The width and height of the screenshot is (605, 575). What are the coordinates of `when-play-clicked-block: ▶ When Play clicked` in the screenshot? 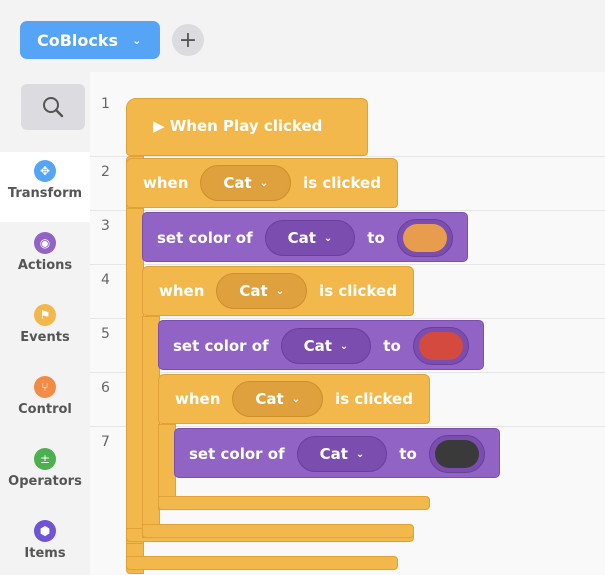 It's located at (247, 127).